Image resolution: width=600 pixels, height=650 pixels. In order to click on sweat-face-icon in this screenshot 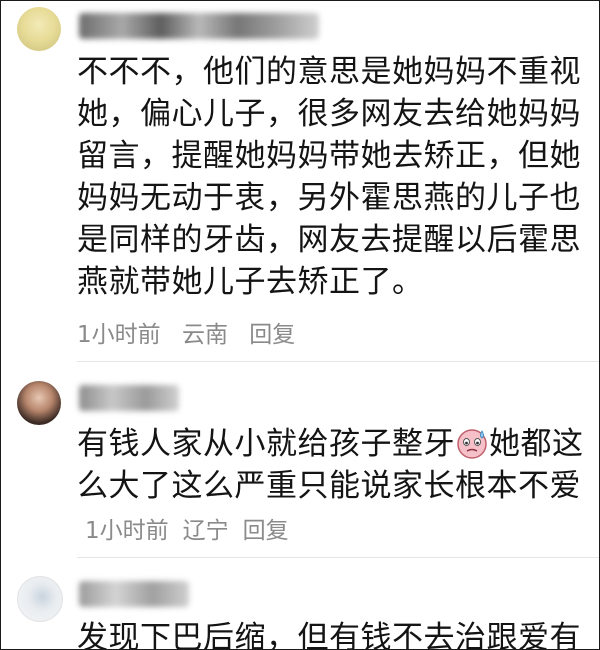, I will do `click(472, 444)`.